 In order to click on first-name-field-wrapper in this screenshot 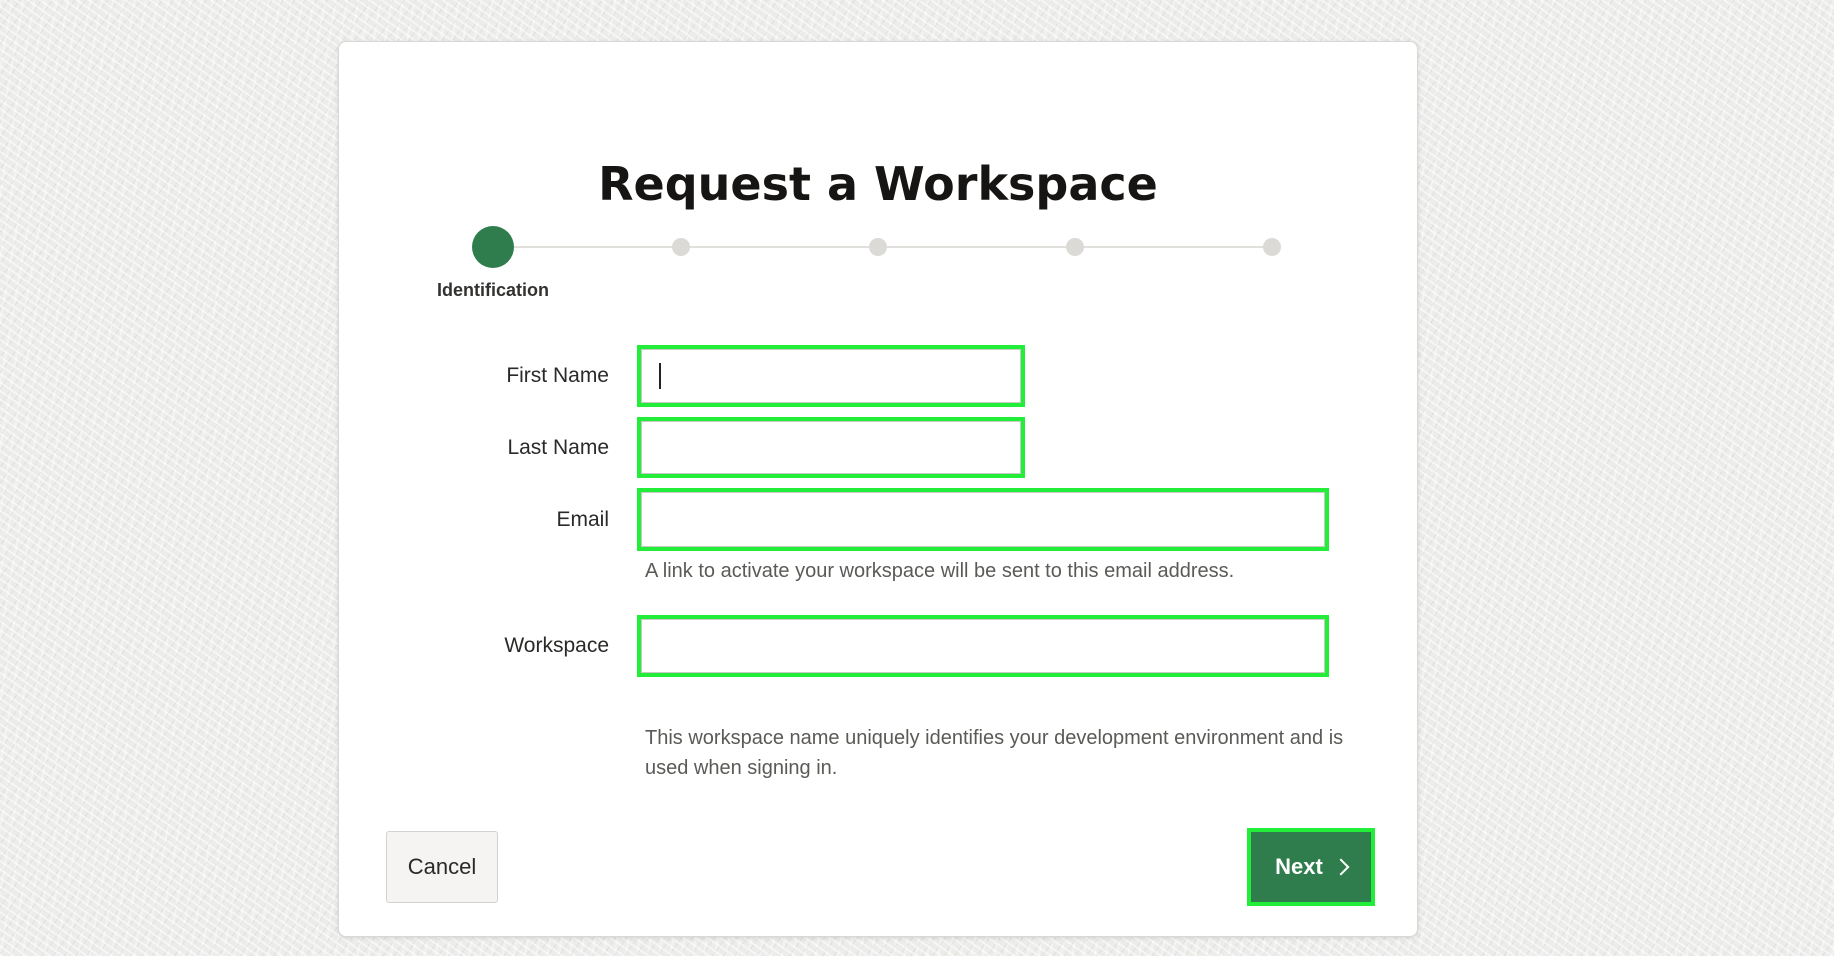, I will do `click(831, 376)`.